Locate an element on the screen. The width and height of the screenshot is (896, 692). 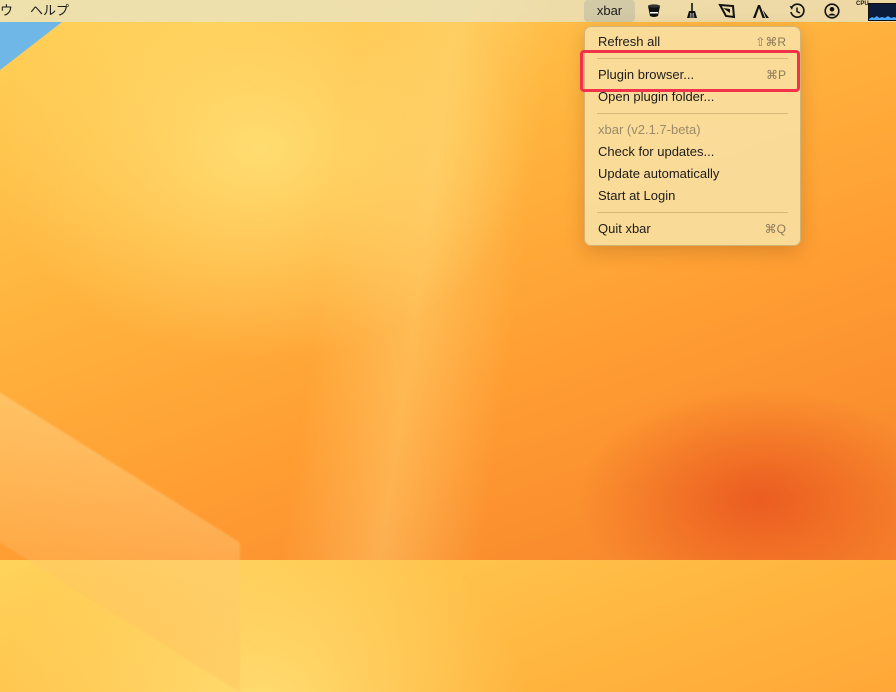
menu-partial-item: ウ is located at coordinates (6, 11).